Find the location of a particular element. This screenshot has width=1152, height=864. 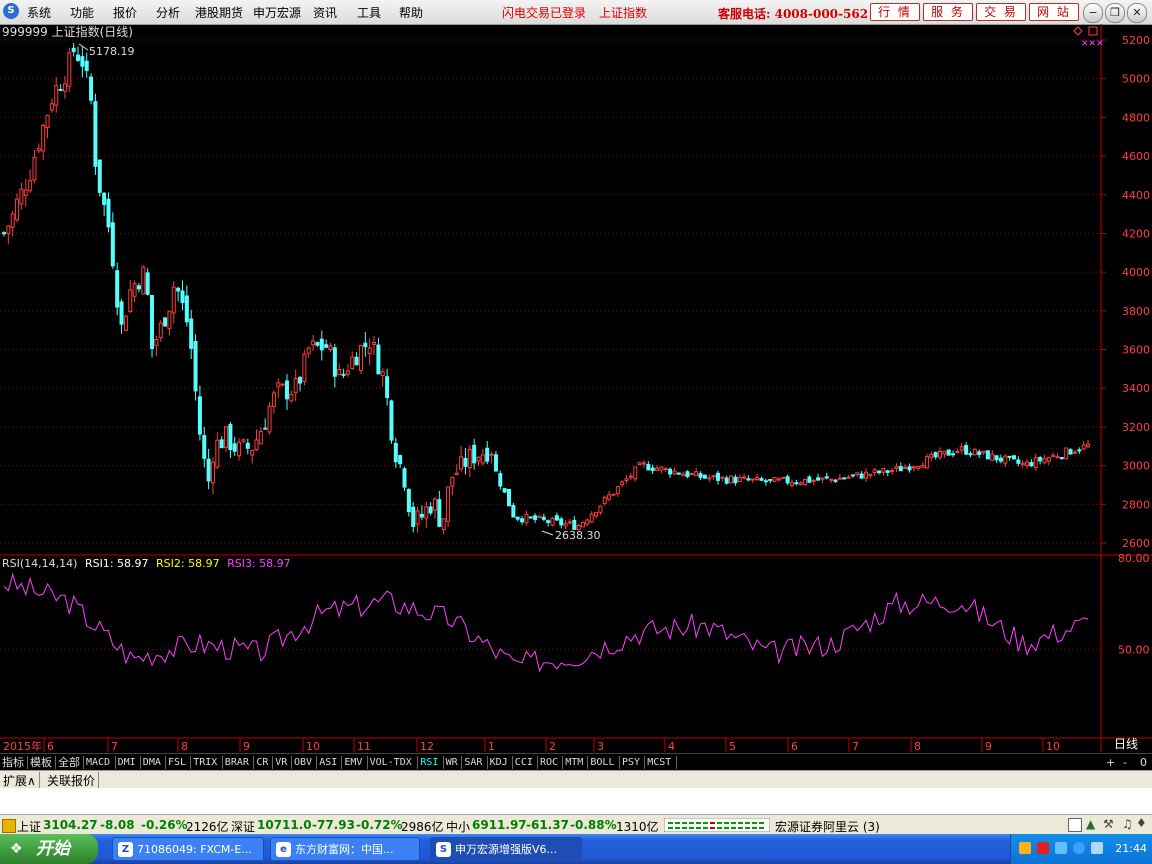

window-toggle-icon is located at coordinates (1075, 825).